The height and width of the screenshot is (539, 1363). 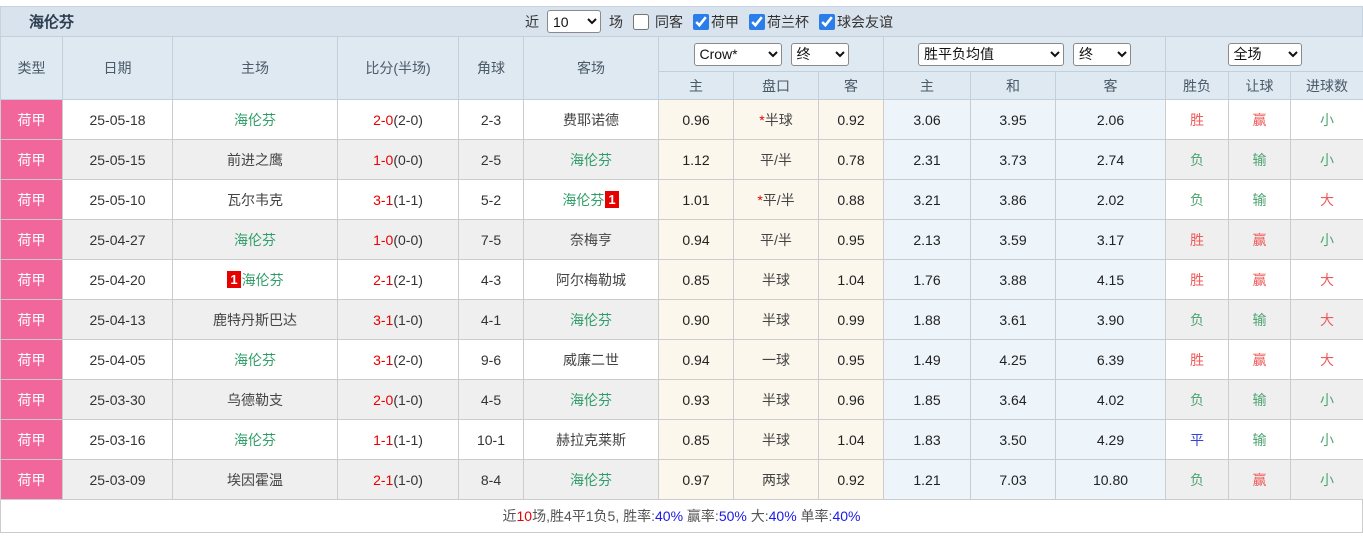 What do you see at coordinates (701, 21) in the screenshot?
I see `eredivisie-checkbox` at bounding box center [701, 21].